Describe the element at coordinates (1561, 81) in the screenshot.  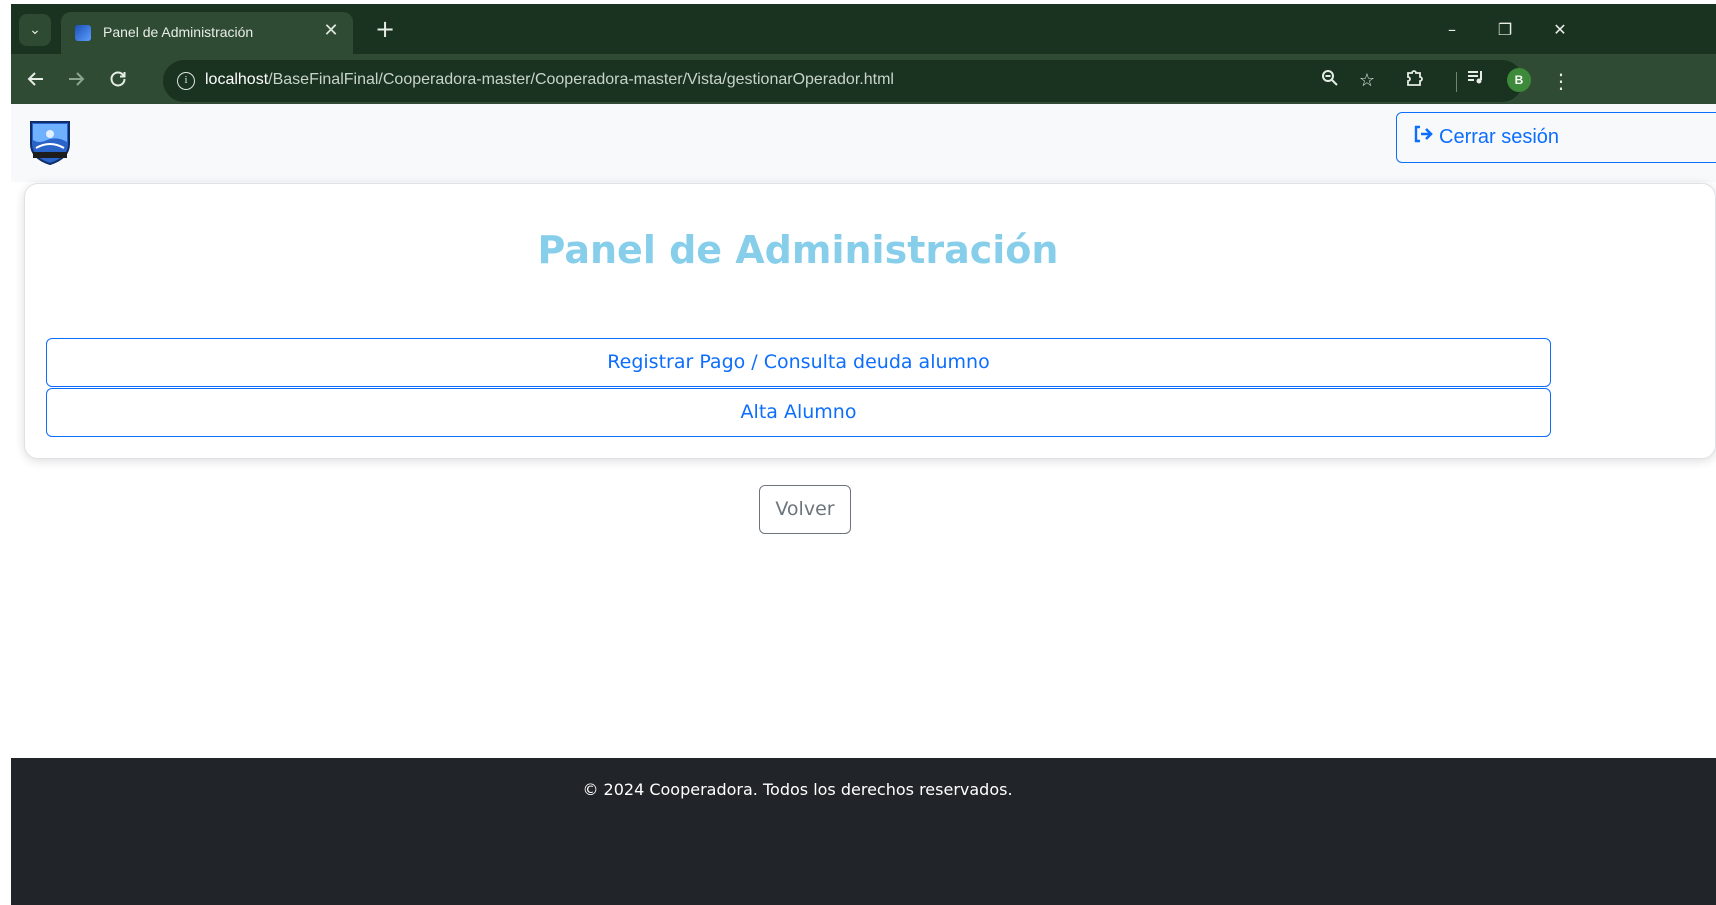
I see `kebab-menu-icon: ⋮` at that location.